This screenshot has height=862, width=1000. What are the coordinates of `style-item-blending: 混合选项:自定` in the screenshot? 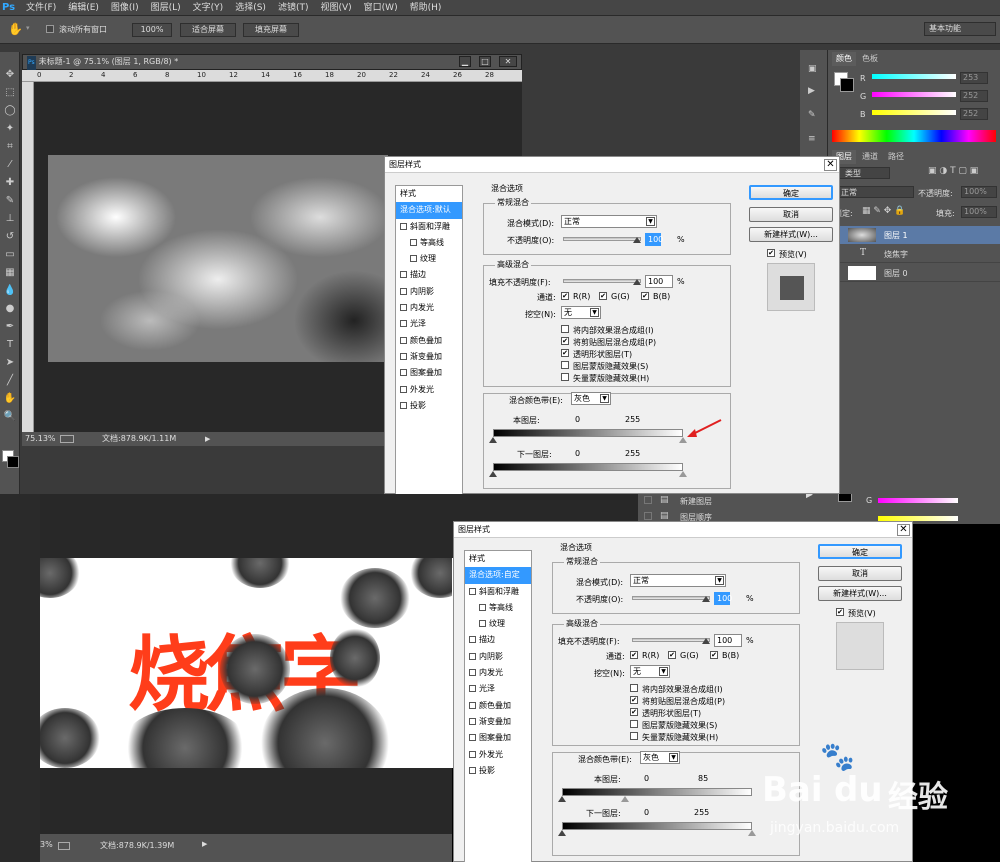 It's located at (498, 575).